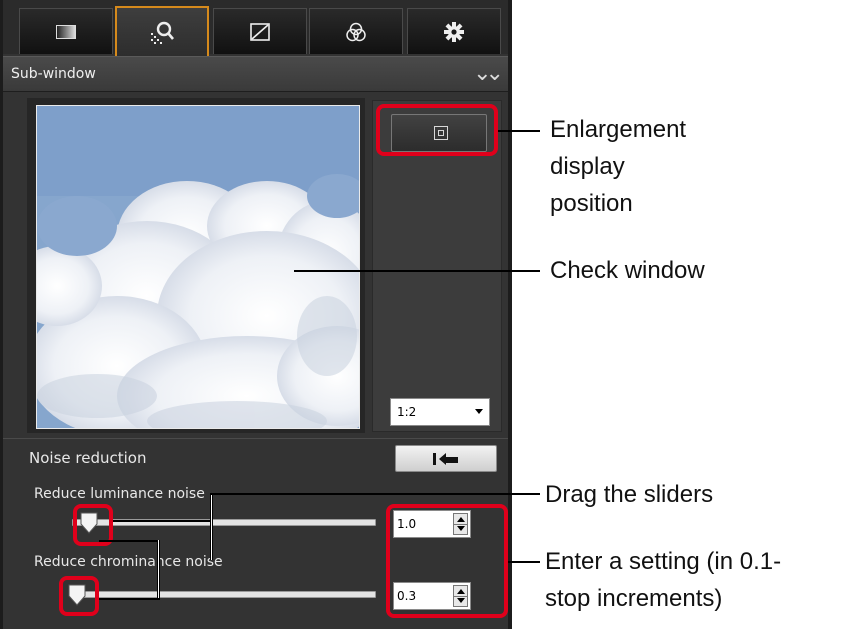 This screenshot has width=842, height=629. I want to click on annotation-check-window: Check window, so click(627, 270).